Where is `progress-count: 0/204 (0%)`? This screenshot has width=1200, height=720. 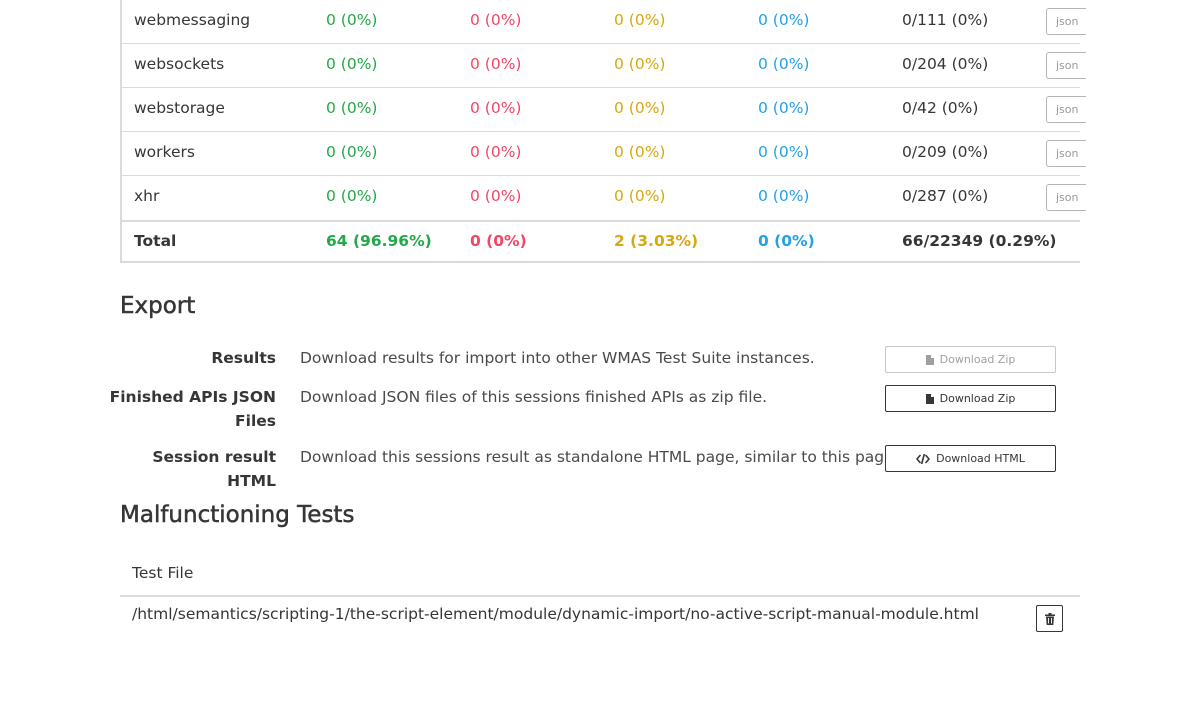
progress-count: 0/204 (0%) is located at coordinates (945, 64).